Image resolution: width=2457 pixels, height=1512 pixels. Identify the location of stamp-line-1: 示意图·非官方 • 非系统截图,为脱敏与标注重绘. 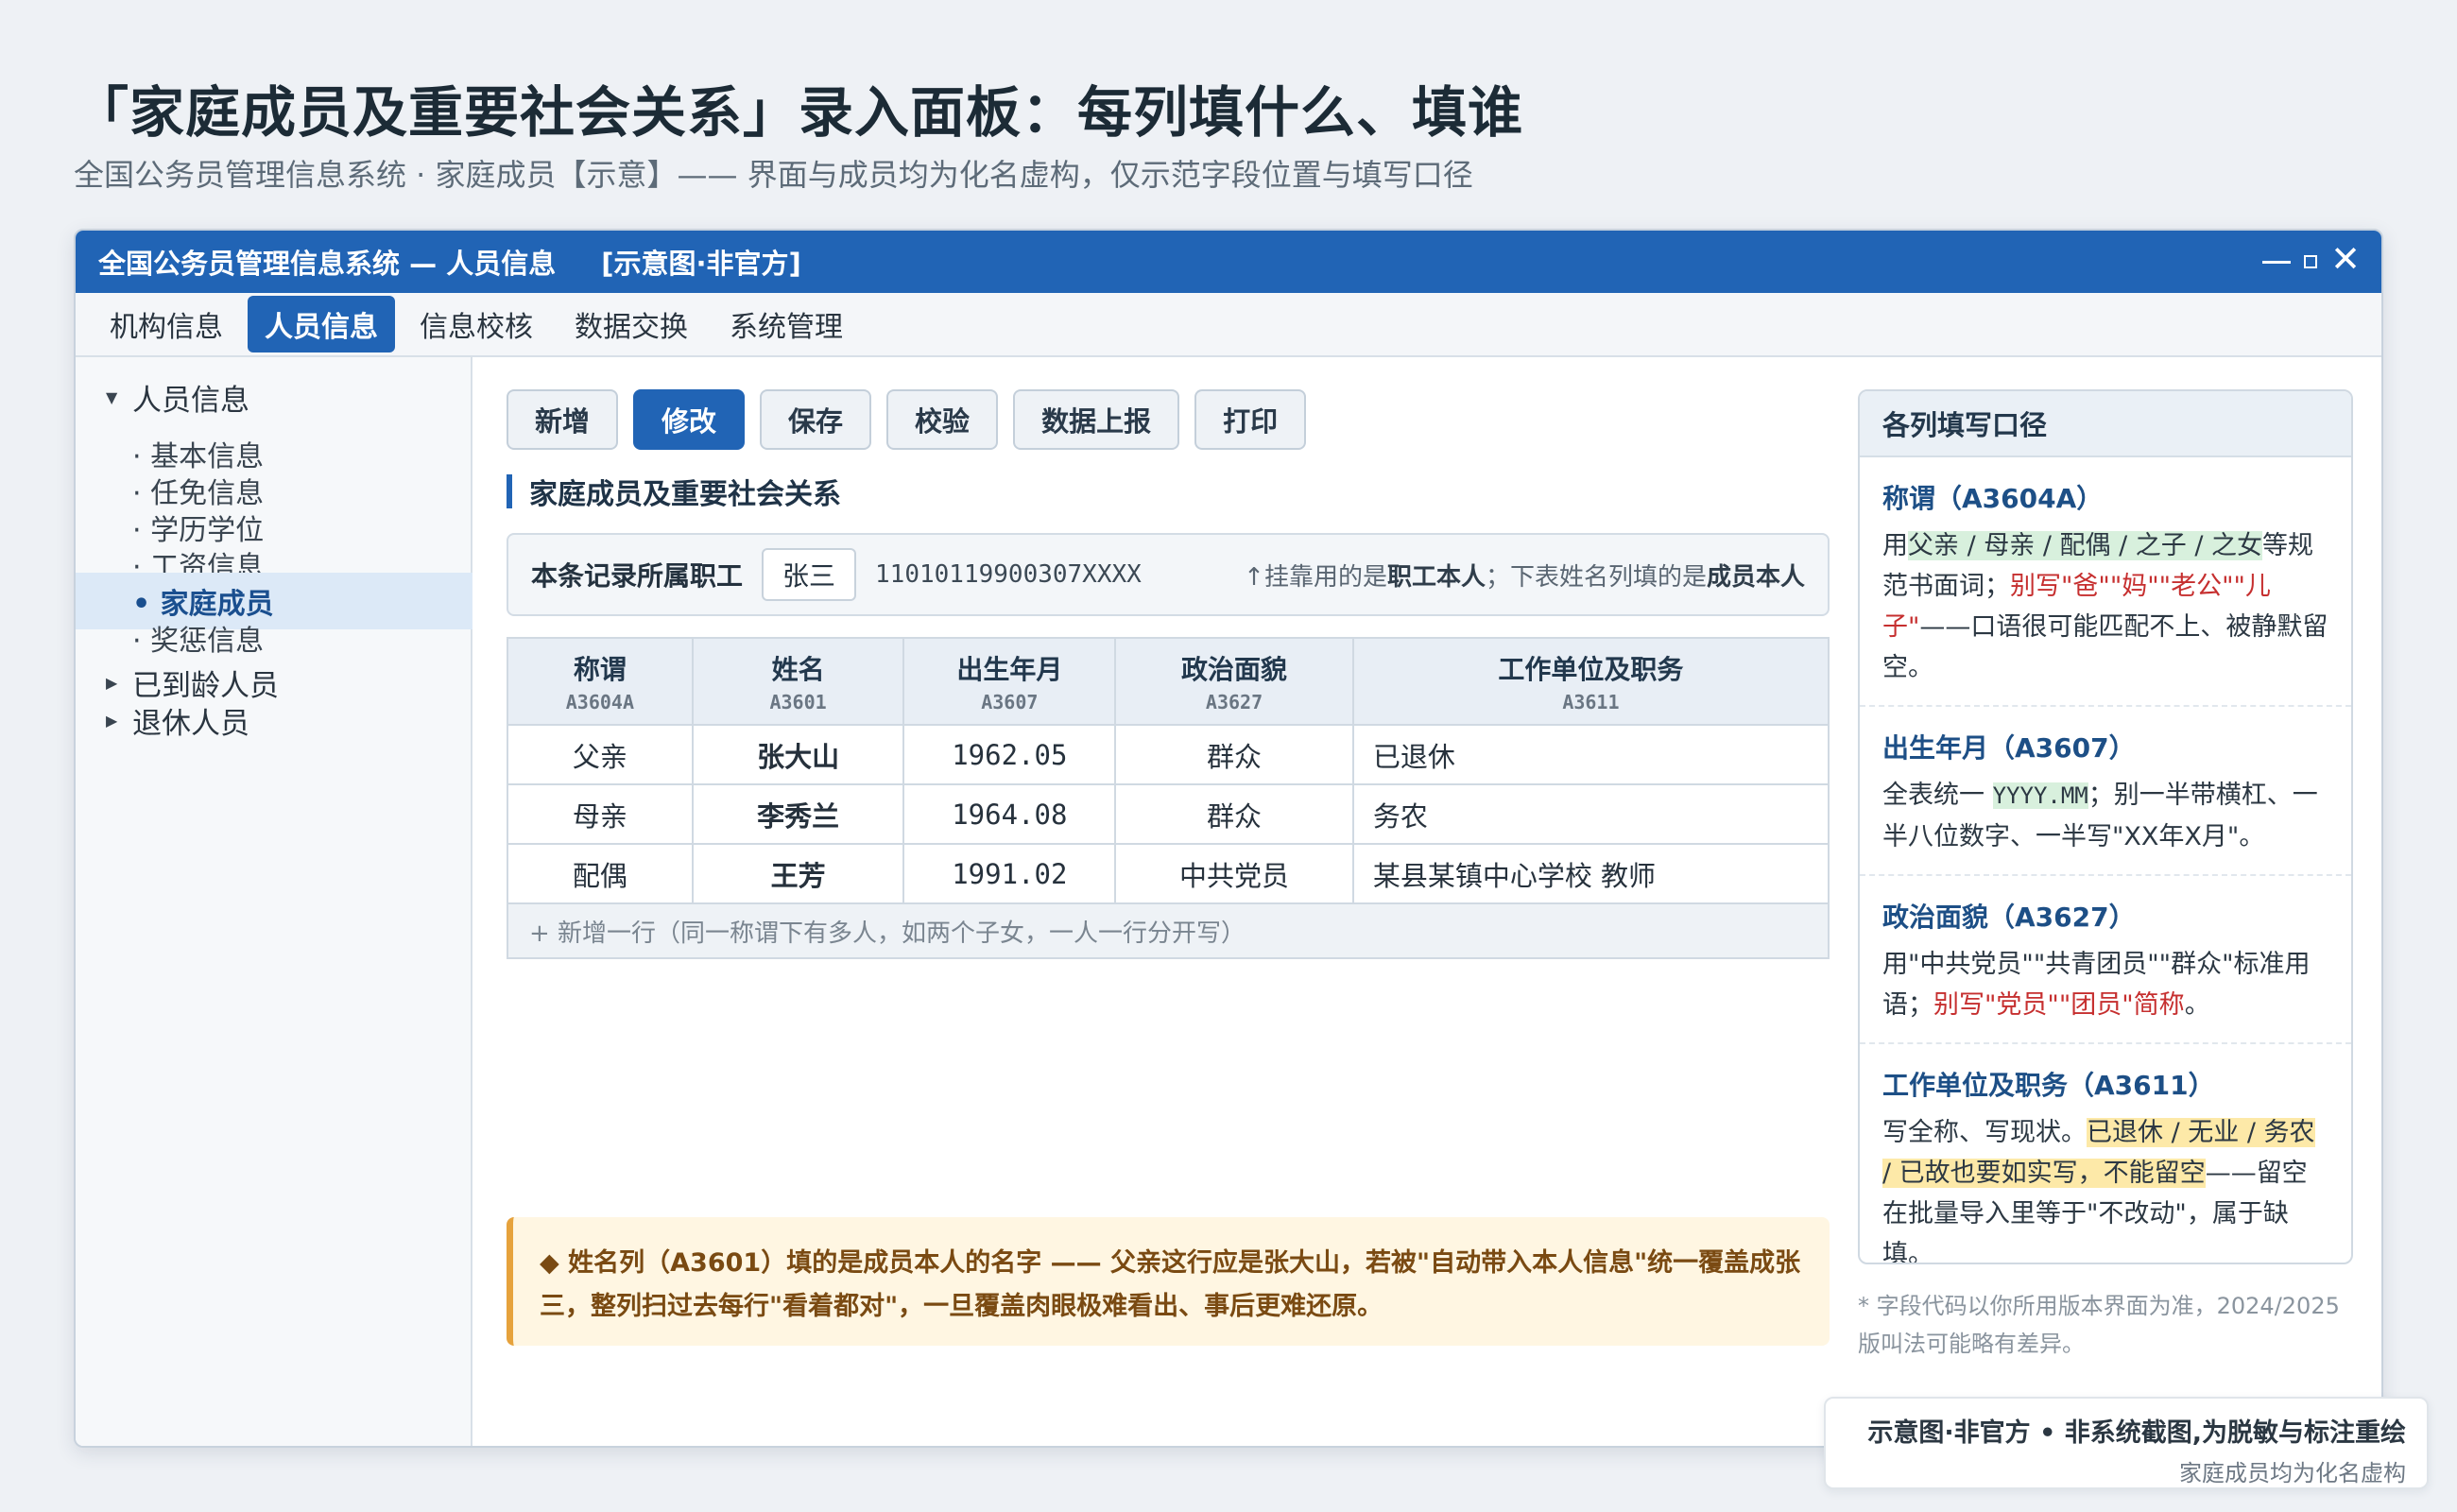
(2136, 1433).